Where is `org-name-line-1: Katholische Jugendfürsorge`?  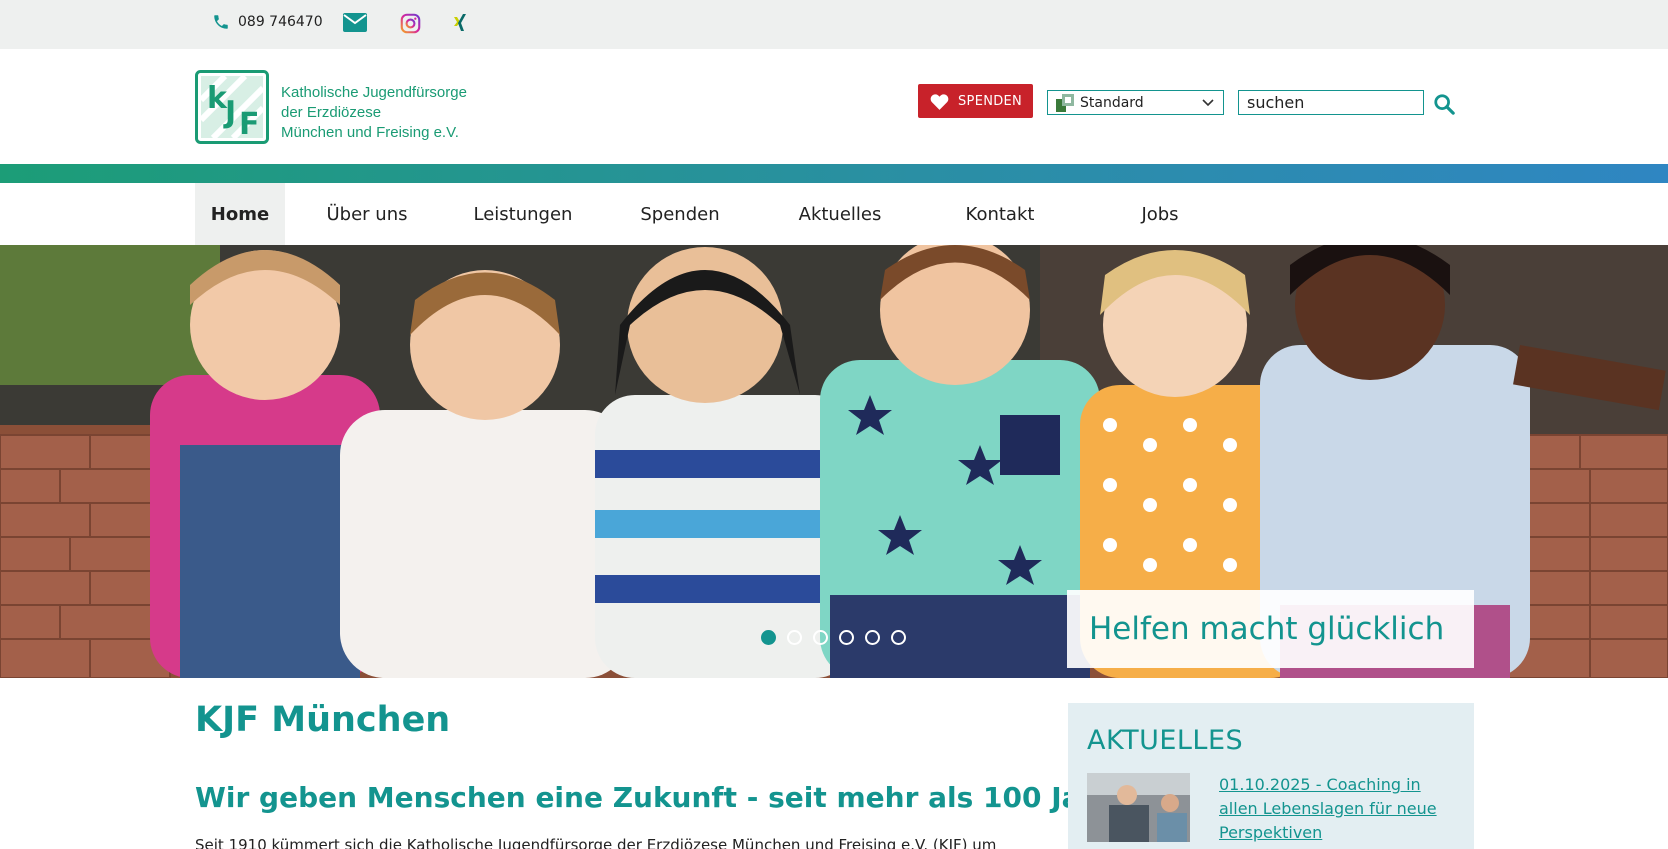
org-name-line-1: Katholische Jugendfürsorge is located at coordinates (374, 92).